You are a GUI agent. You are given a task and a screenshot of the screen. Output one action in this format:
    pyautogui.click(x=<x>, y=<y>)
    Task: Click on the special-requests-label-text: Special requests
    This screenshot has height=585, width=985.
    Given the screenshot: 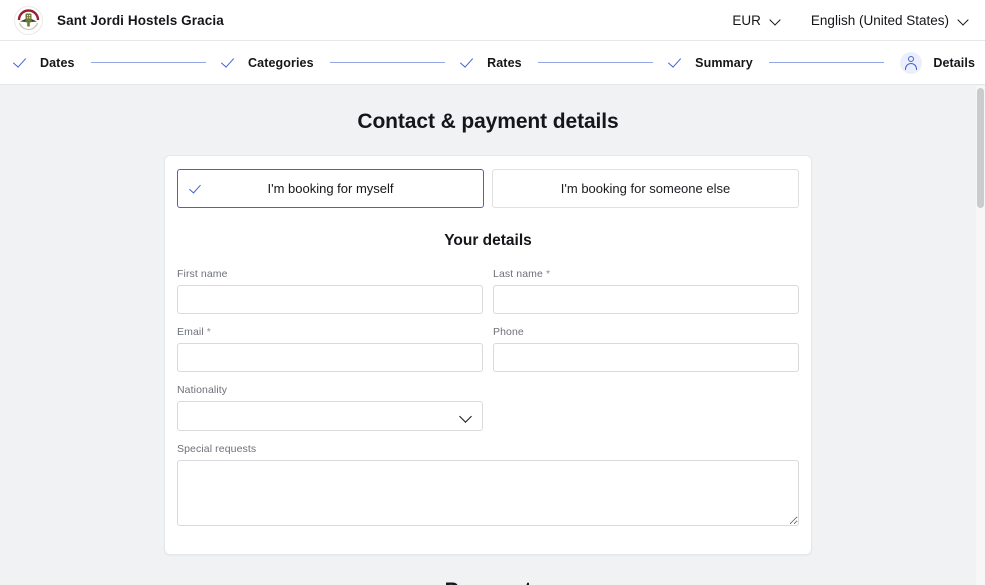 What is the action you would take?
    pyautogui.click(x=217, y=449)
    